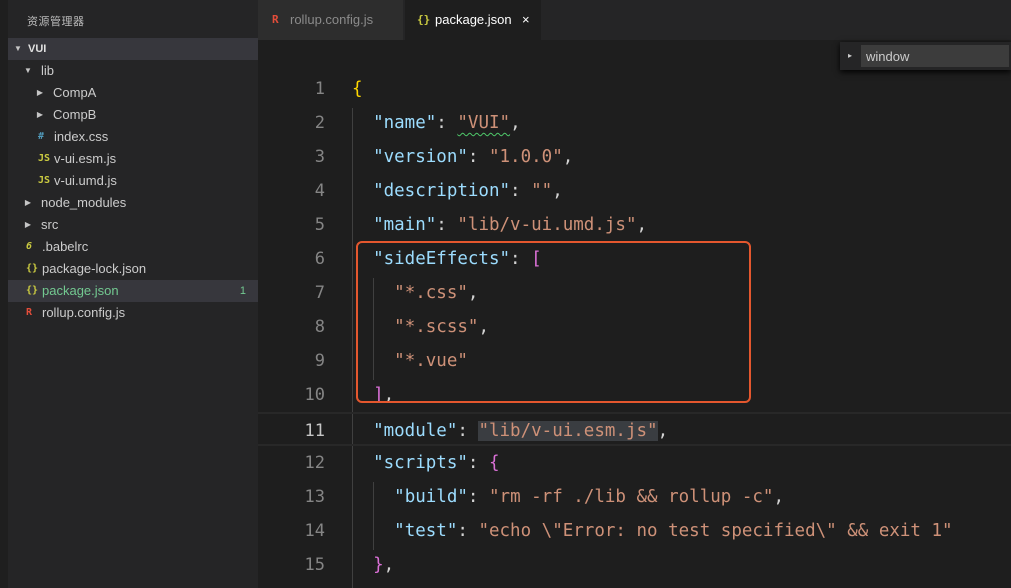 Image resolution: width=1011 pixels, height=588 pixels. I want to click on json-key: "build", so click(431, 497).